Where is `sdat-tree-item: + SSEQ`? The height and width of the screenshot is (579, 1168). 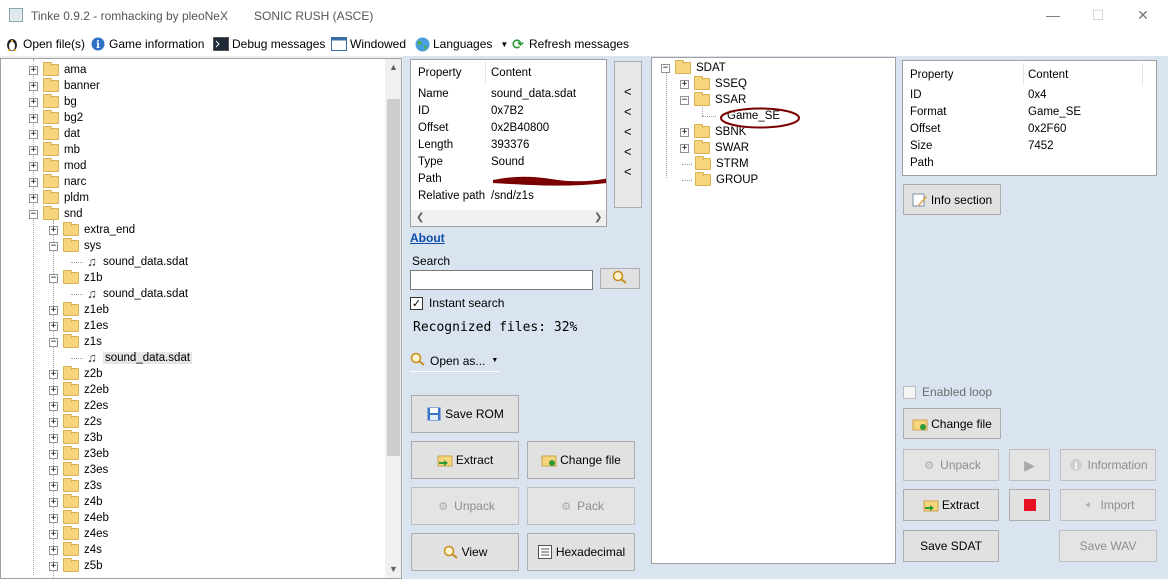
sdat-tree-item: + SSEQ is located at coordinates (713, 84).